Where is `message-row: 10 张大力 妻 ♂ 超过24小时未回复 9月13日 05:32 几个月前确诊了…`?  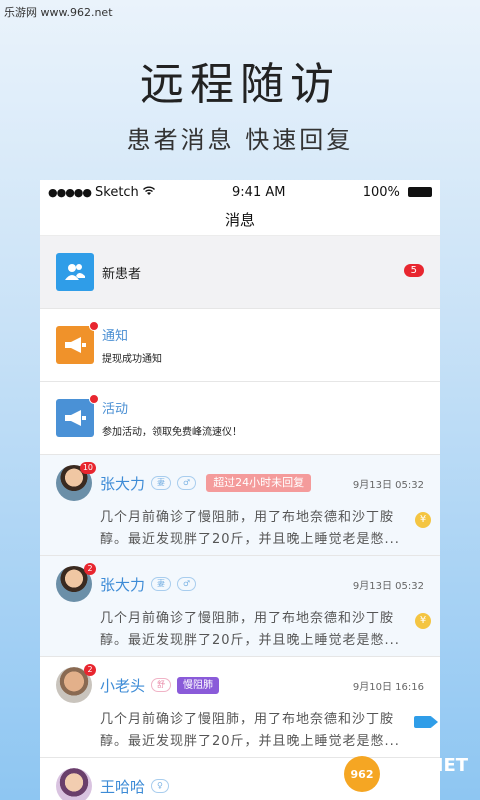
message-row: 10 张大力 妻 ♂ 超过24小时未回复 9月13日 05:32 几个月前确诊了… is located at coordinates (240, 505).